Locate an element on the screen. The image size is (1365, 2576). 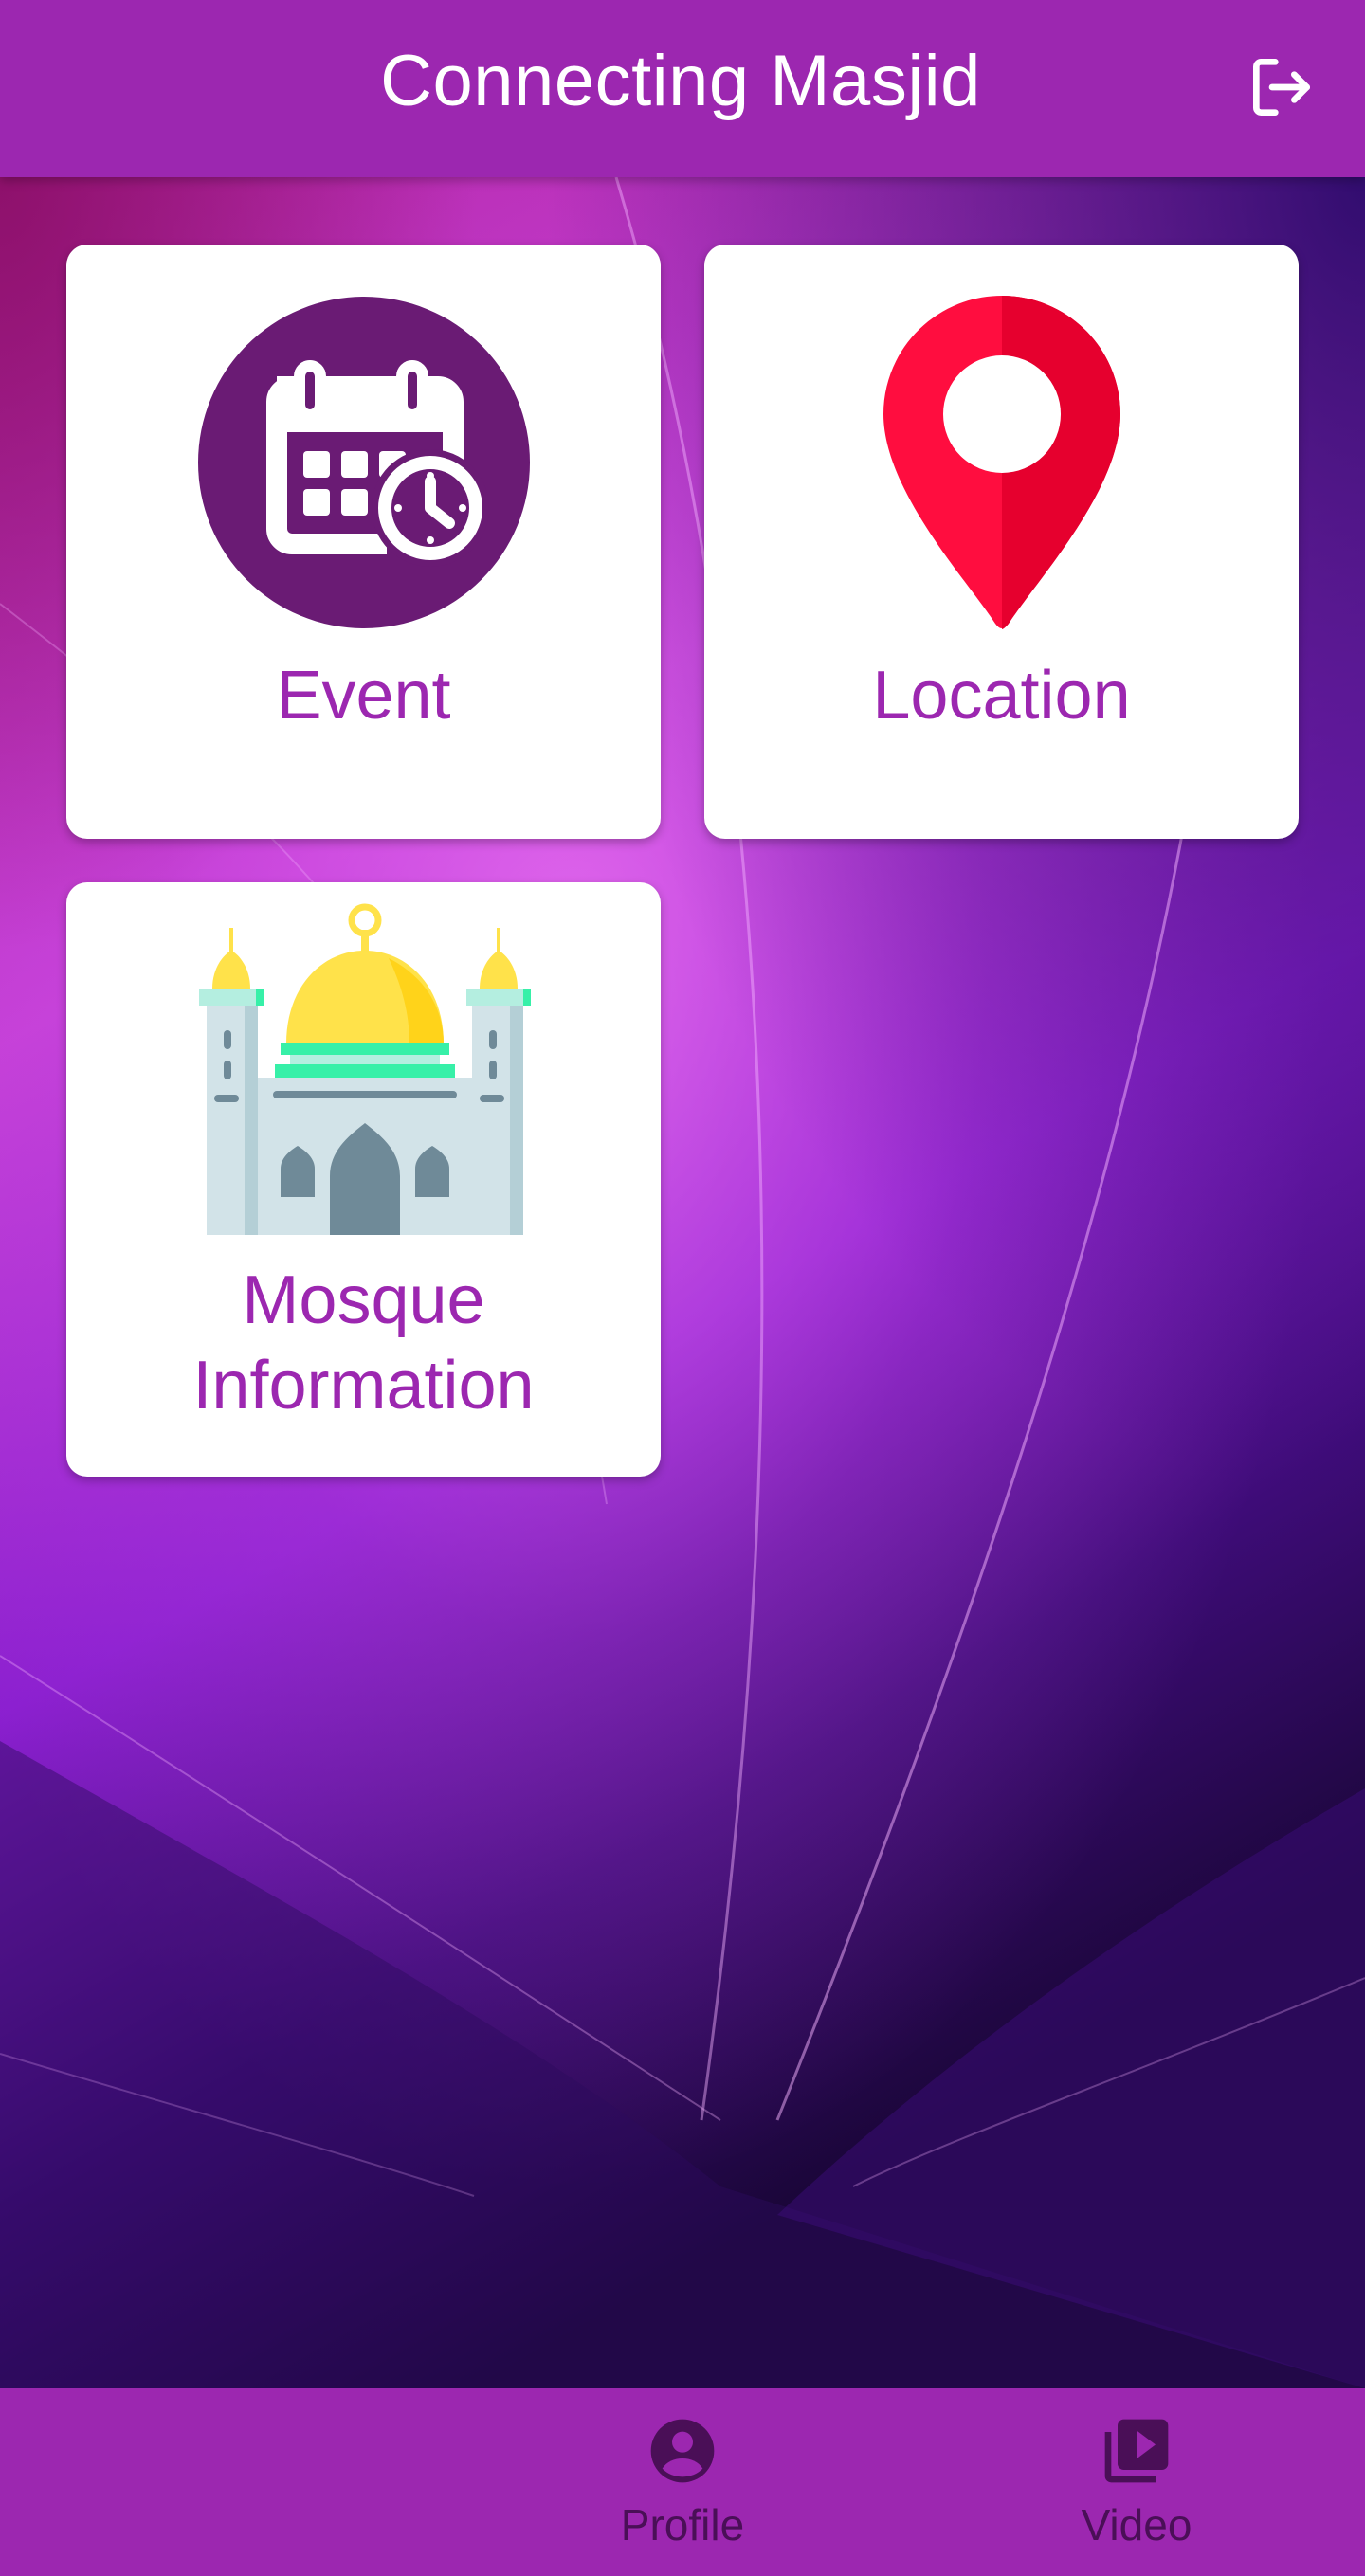
location-card: Location is located at coordinates (1001, 542).